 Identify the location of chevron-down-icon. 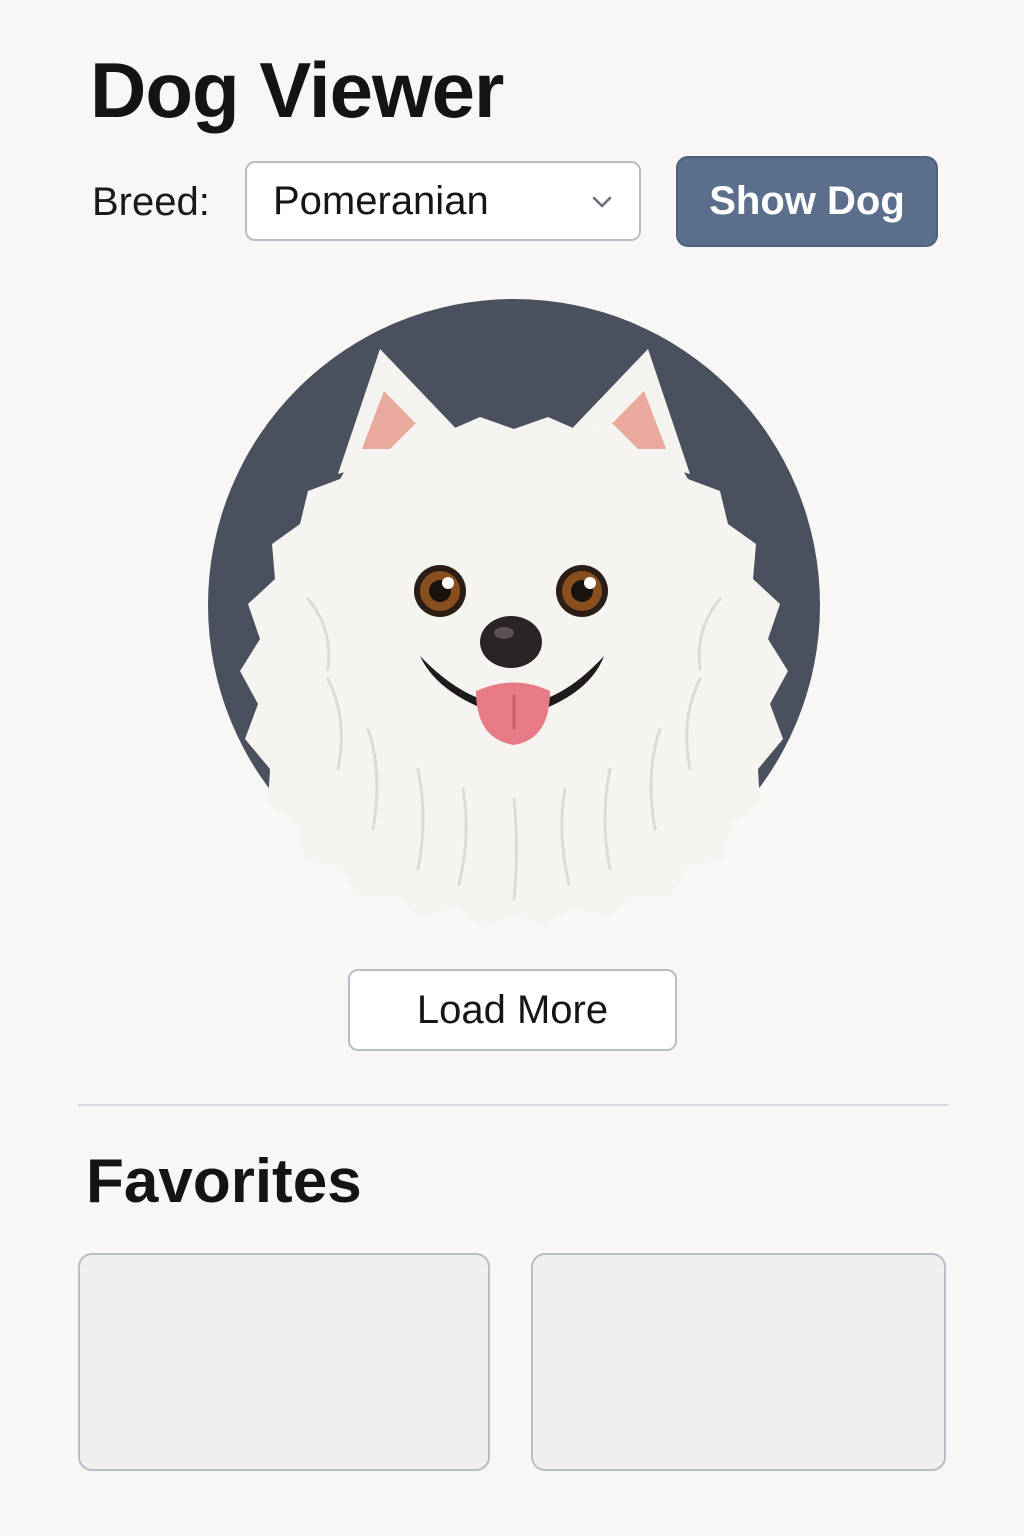
(602, 202).